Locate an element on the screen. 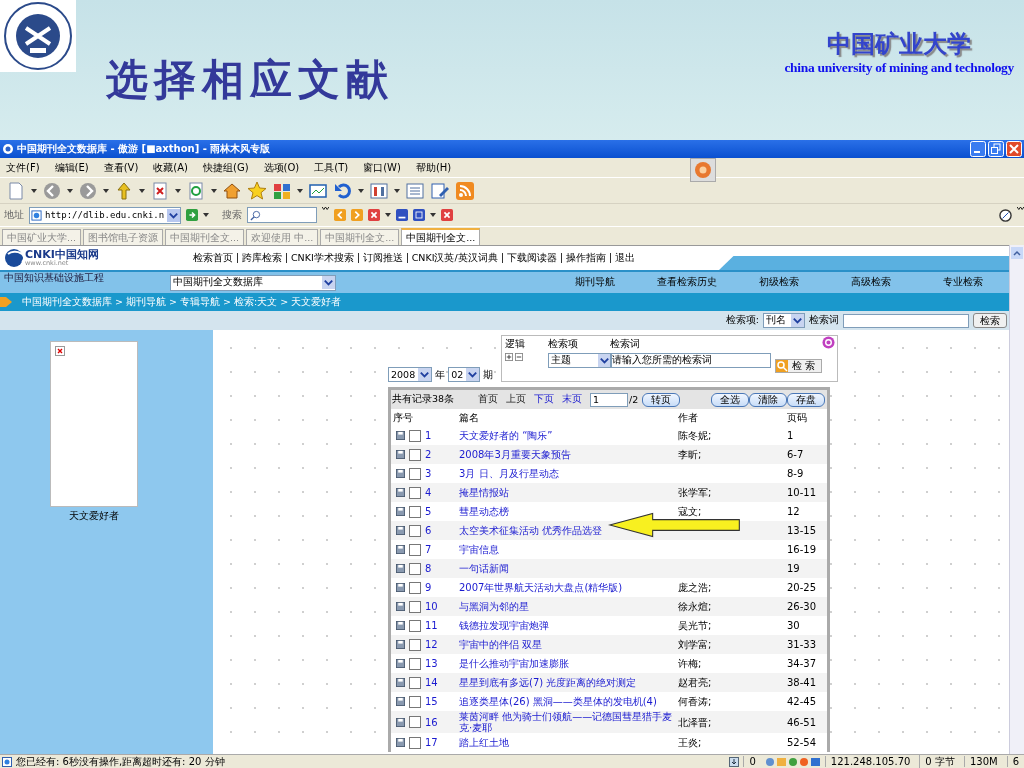  article-link: 是什么推动宇宙加速膨胀 is located at coordinates (514, 663).